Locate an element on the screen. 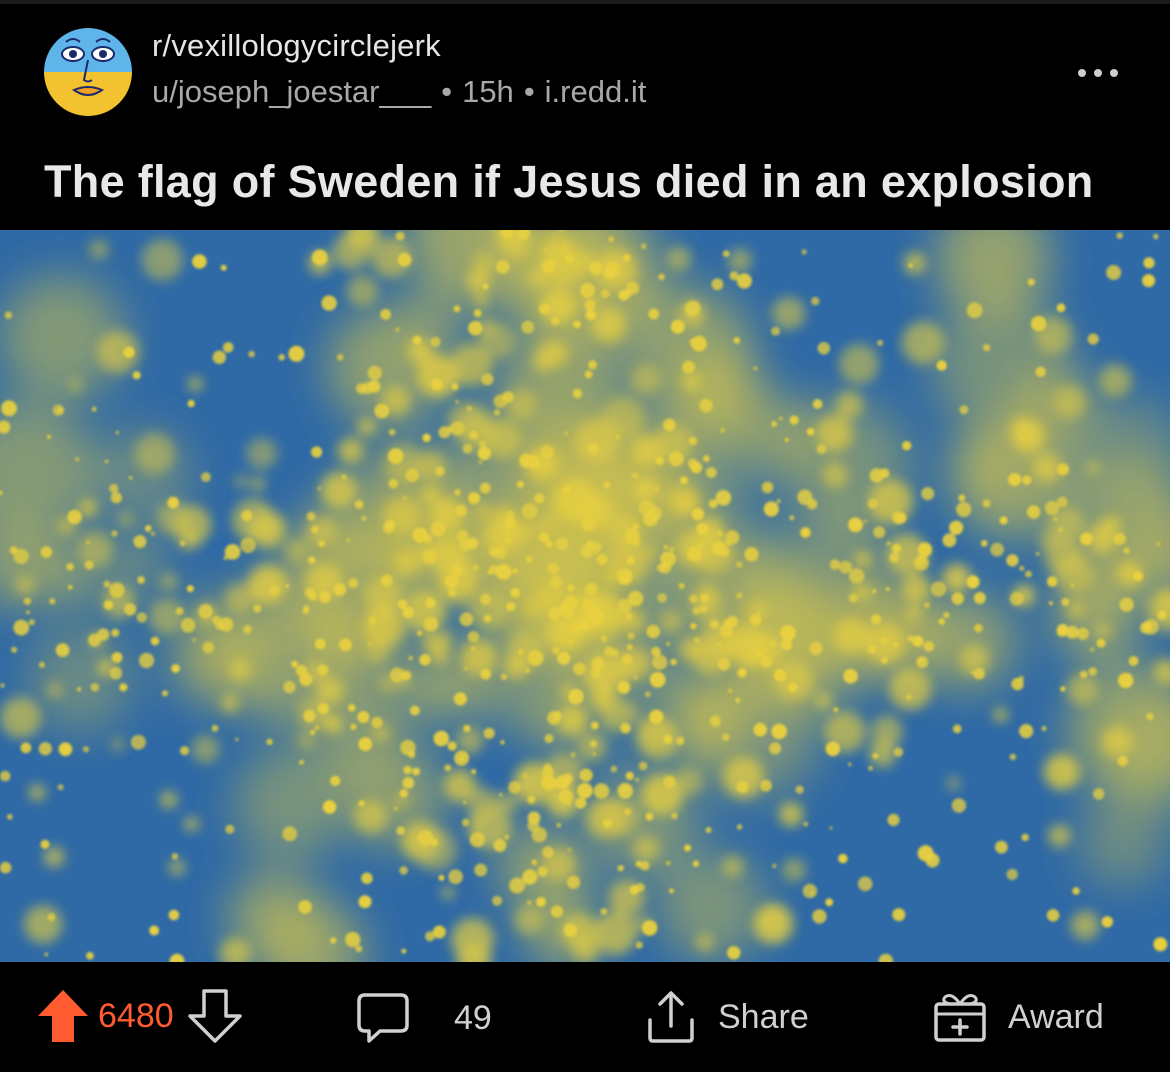 This screenshot has width=1170, height=1072. comment-count: 49 is located at coordinates (473, 1017).